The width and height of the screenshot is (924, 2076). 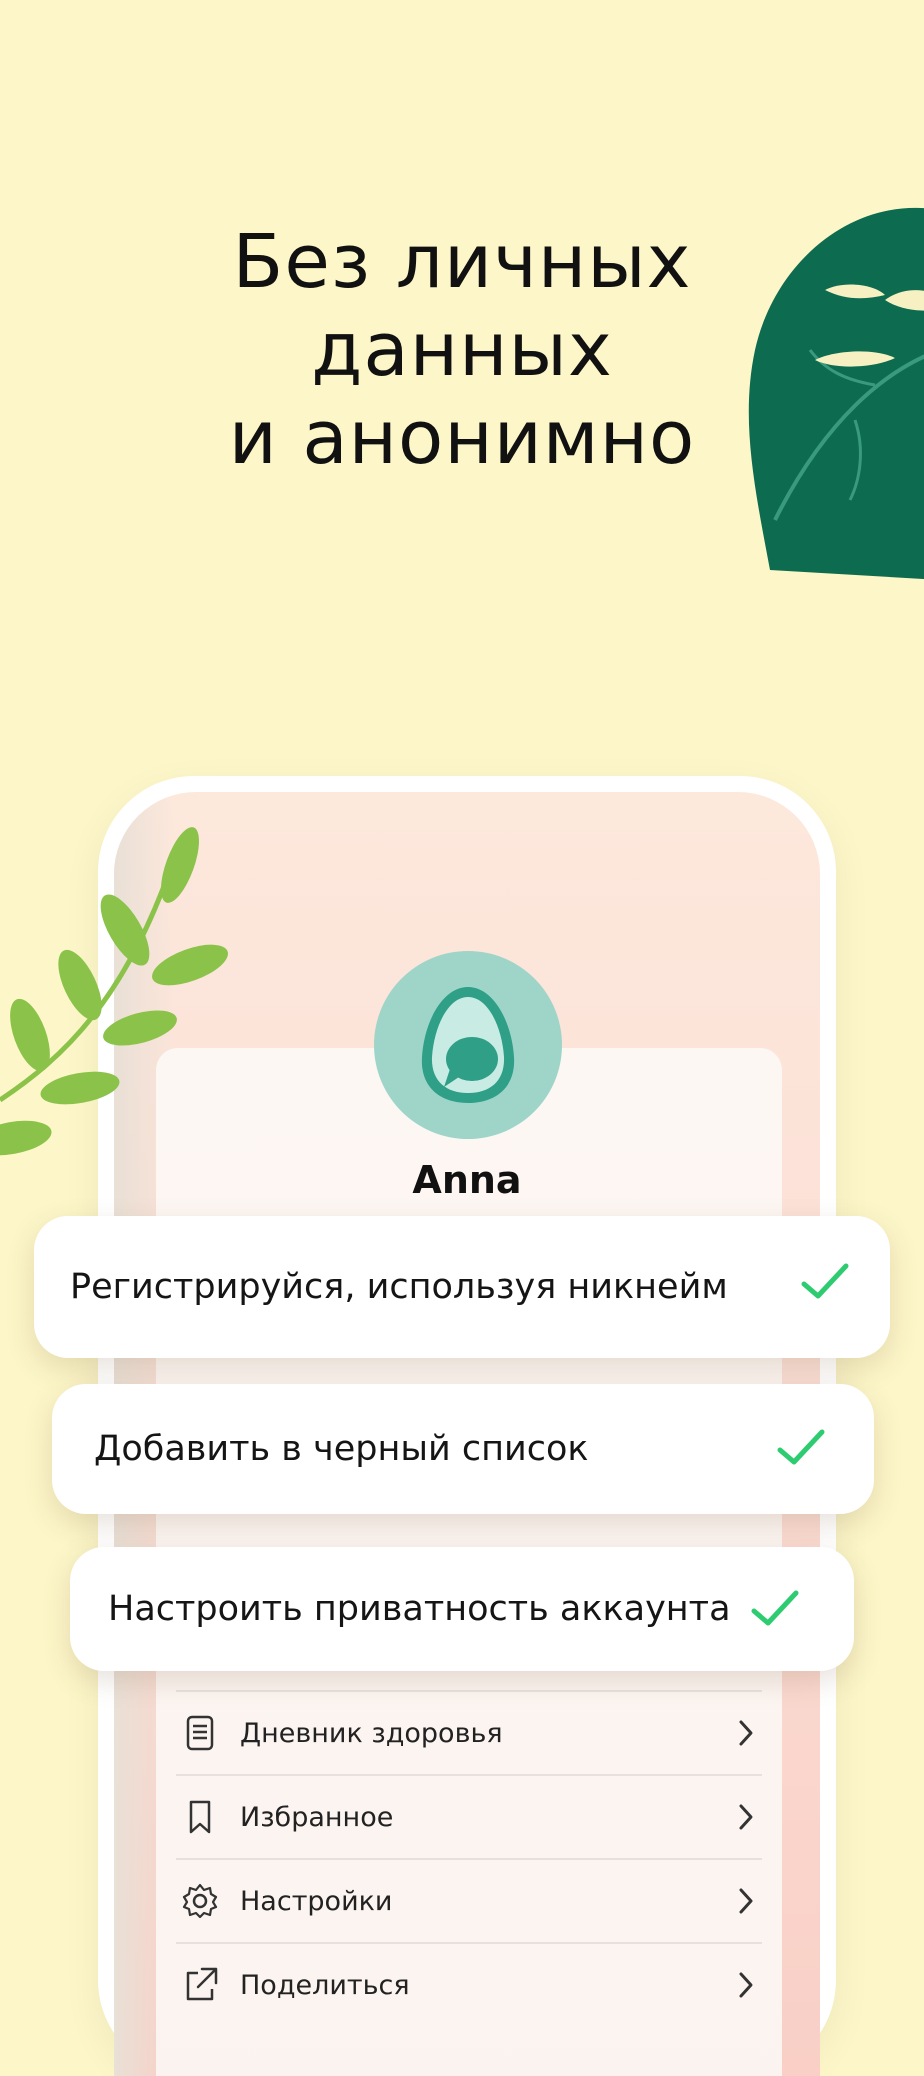 What do you see at coordinates (469, 1900) in the screenshot?
I see `menu-item-settings: Настройки` at bounding box center [469, 1900].